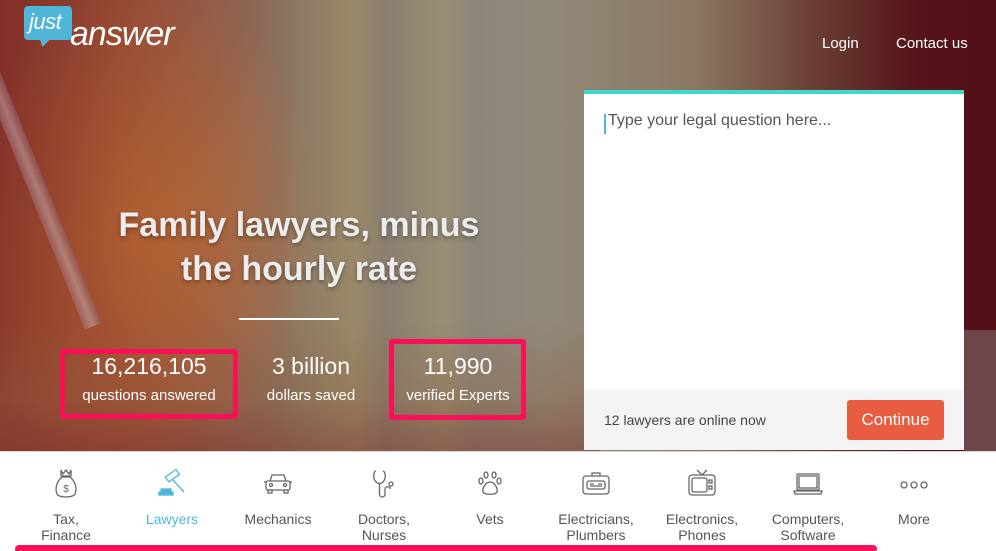 The height and width of the screenshot is (551, 996). I want to click on category-label: Computers, Software, so click(808, 527).